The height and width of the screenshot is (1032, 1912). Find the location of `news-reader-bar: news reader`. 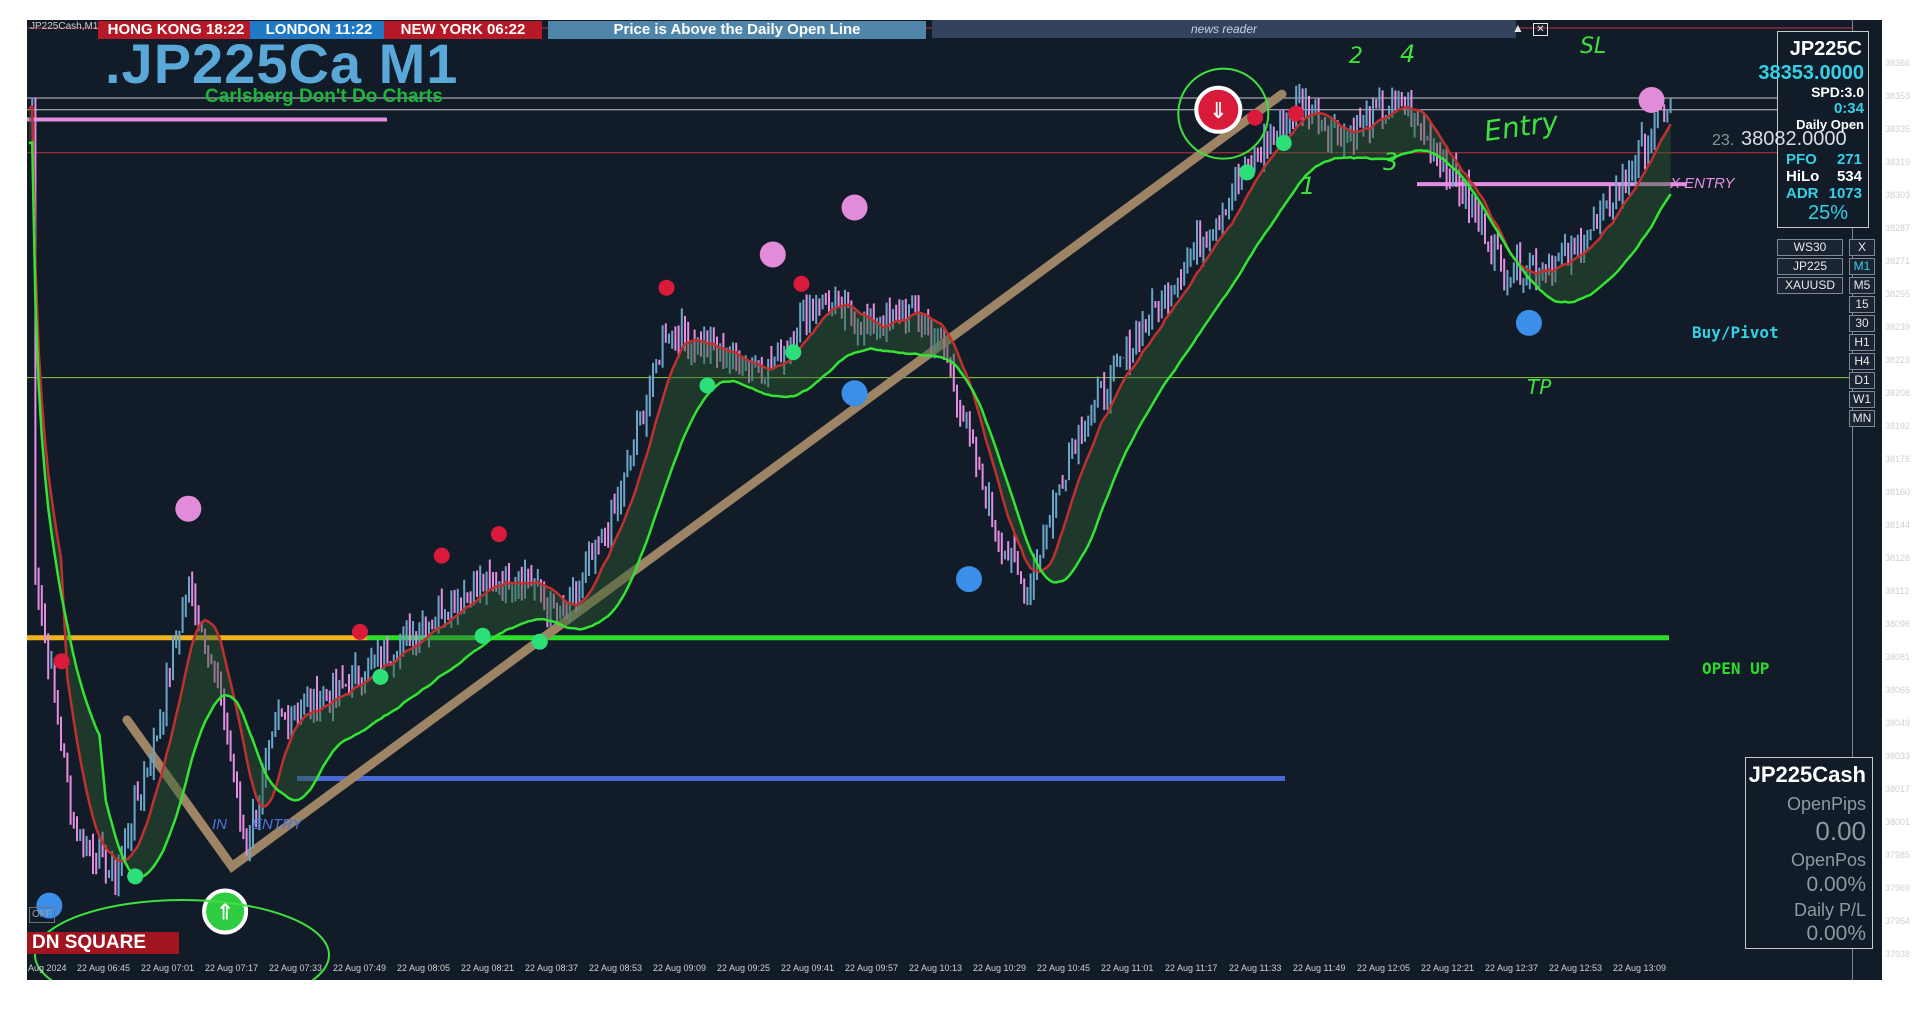

news-reader-bar: news reader is located at coordinates (1224, 29).